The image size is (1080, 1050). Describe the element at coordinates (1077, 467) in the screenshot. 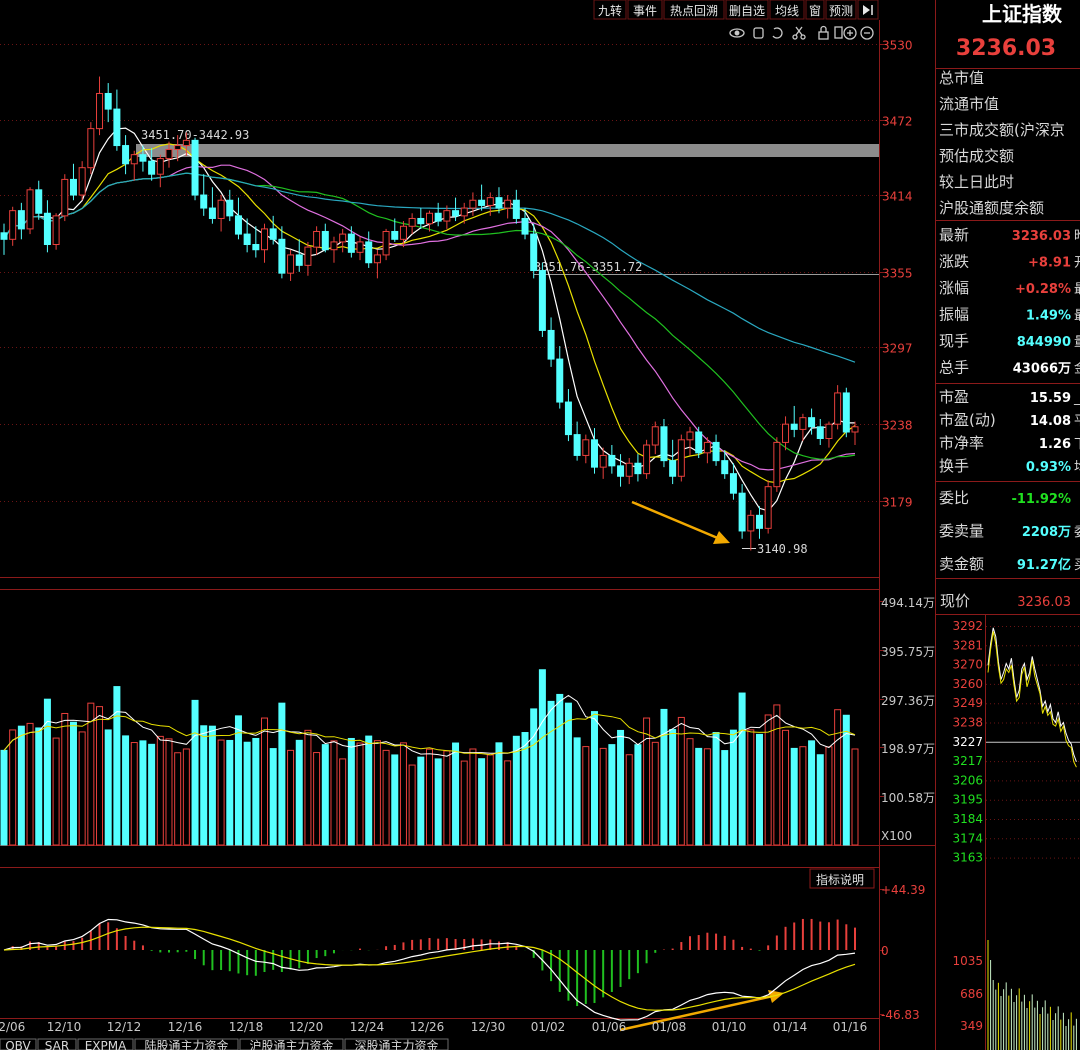

I see `quote-unit: 均` at that location.